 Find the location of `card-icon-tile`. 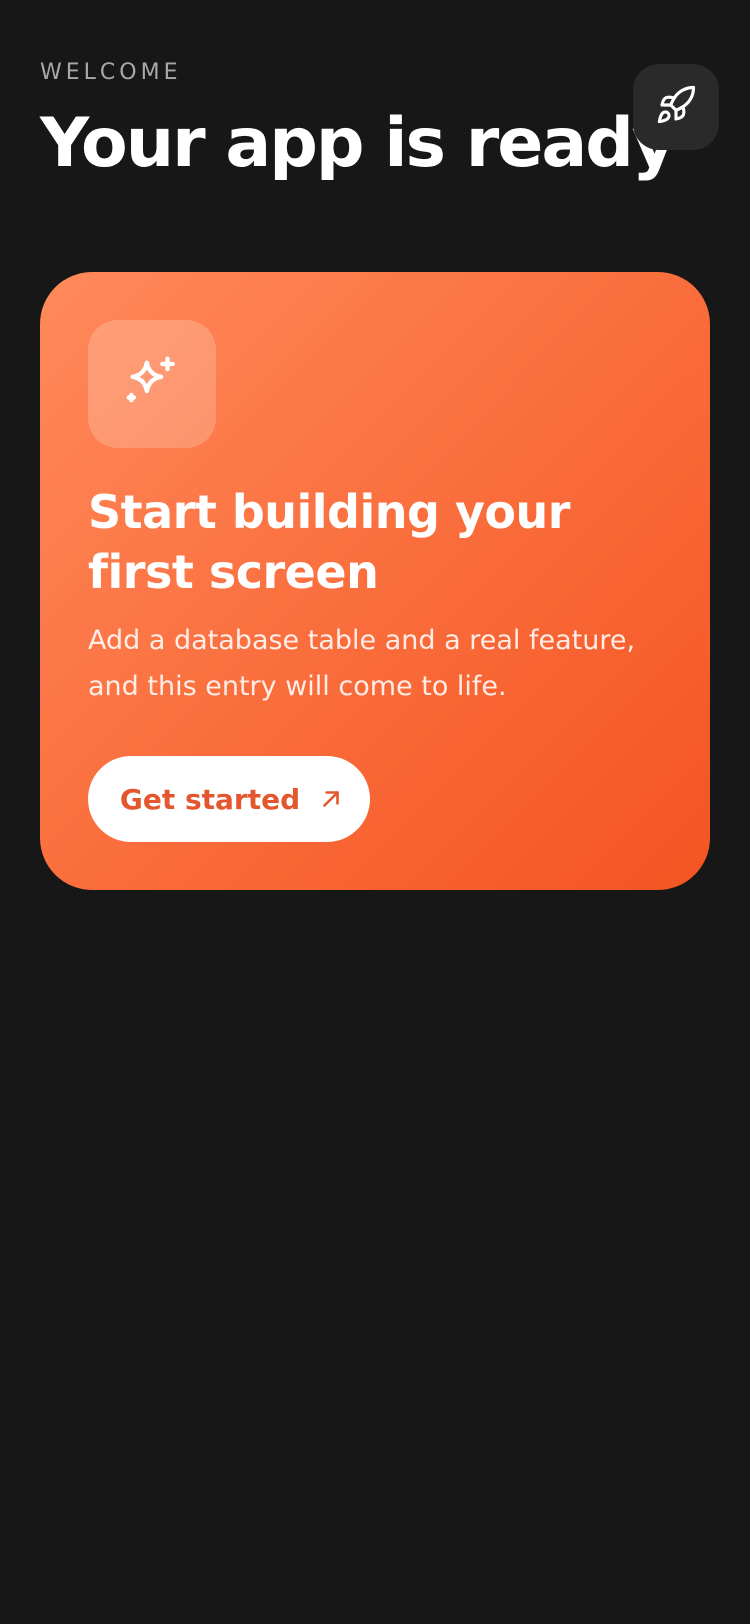

card-icon-tile is located at coordinates (152, 384).